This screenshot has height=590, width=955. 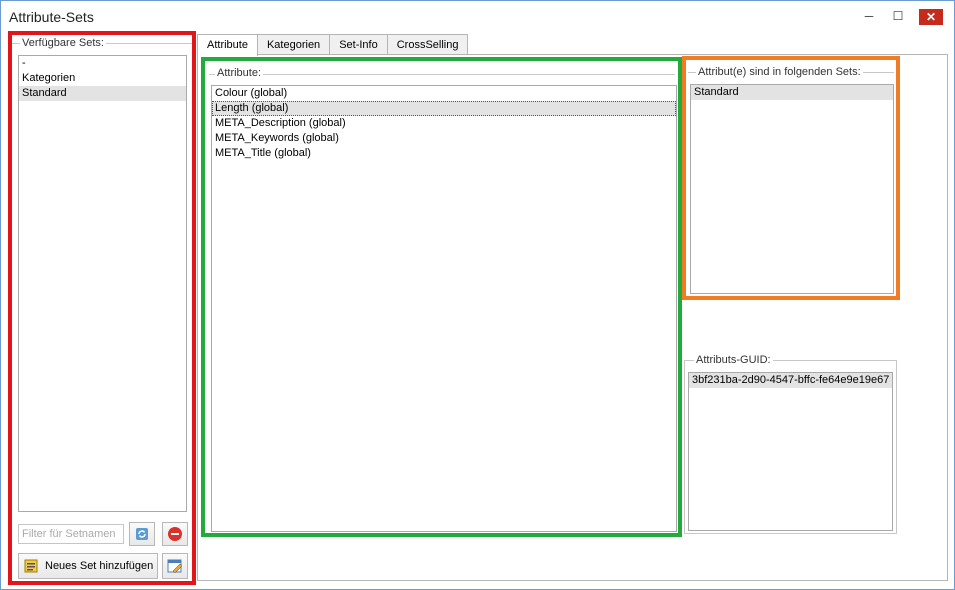 I want to click on add-set-label: Neues Set hinzufügen, so click(x=99, y=566).